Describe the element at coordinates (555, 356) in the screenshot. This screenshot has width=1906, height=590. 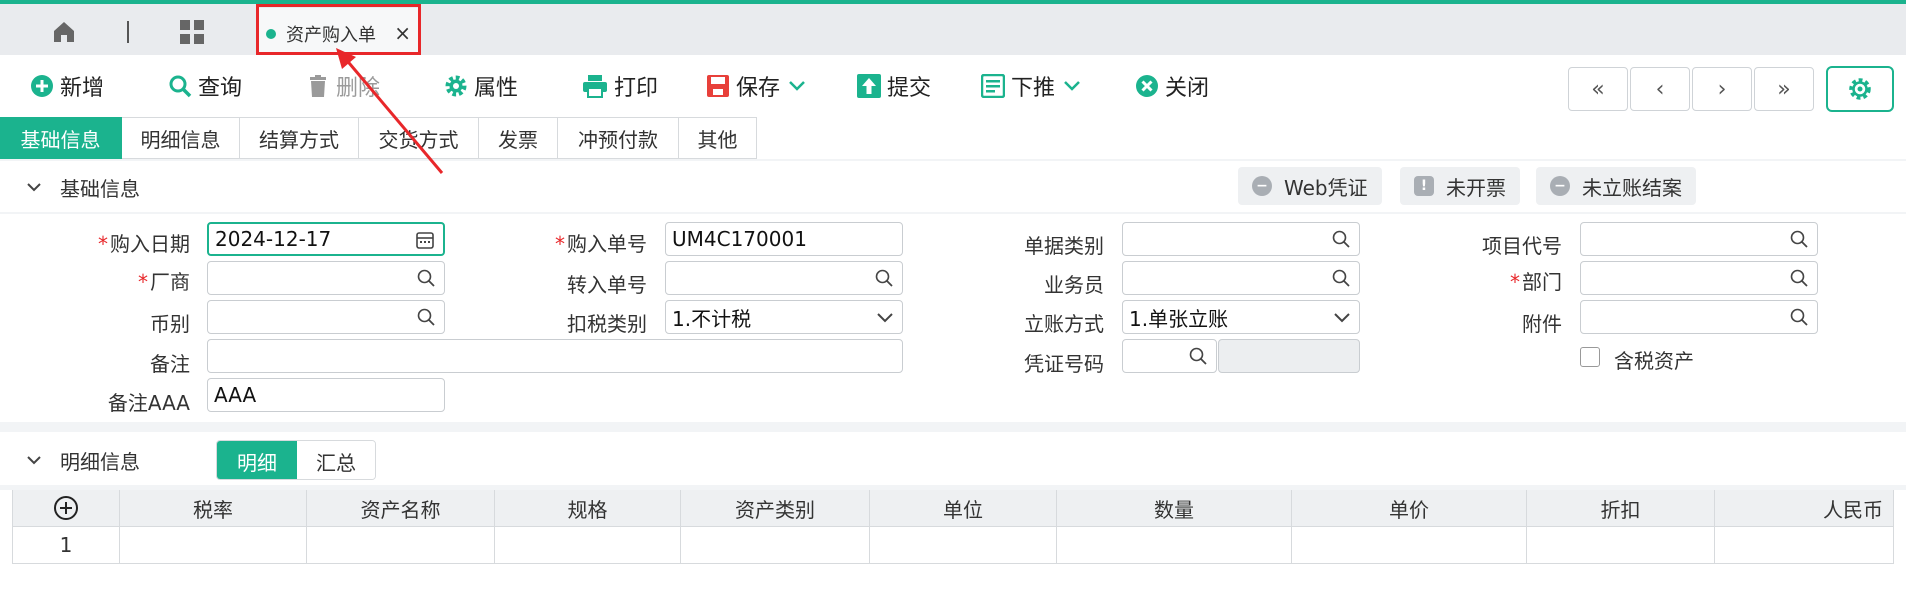
I see `remark-input` at that location.